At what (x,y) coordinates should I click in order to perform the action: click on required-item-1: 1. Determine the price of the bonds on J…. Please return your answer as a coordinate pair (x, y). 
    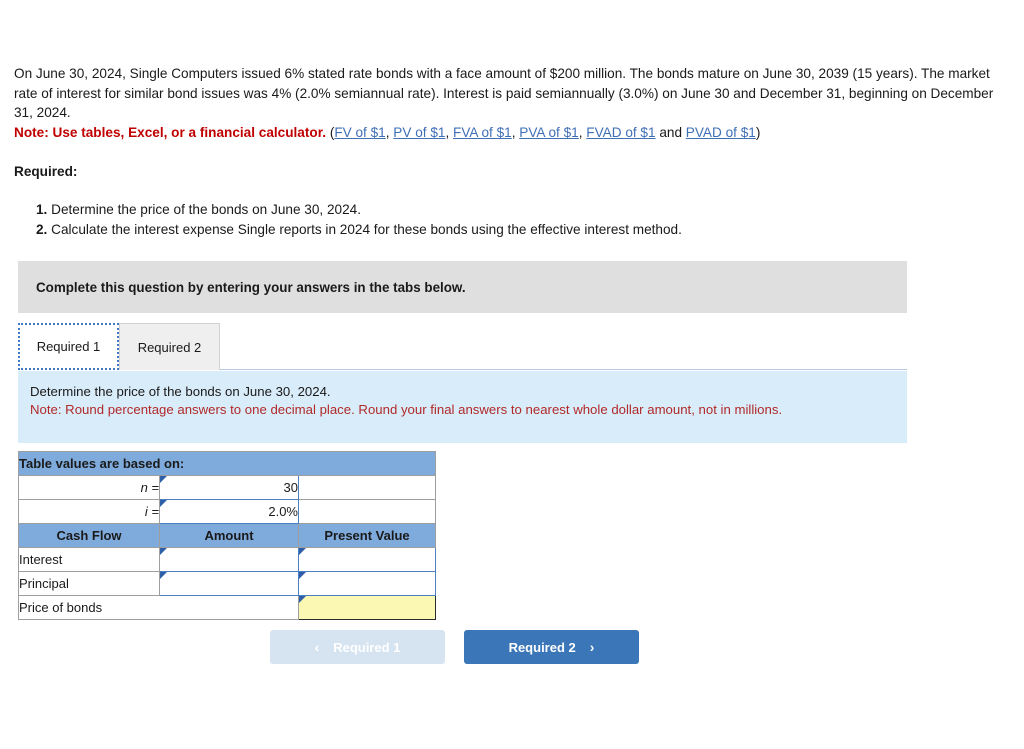
    Looking at the image, I should click on (486, 210).